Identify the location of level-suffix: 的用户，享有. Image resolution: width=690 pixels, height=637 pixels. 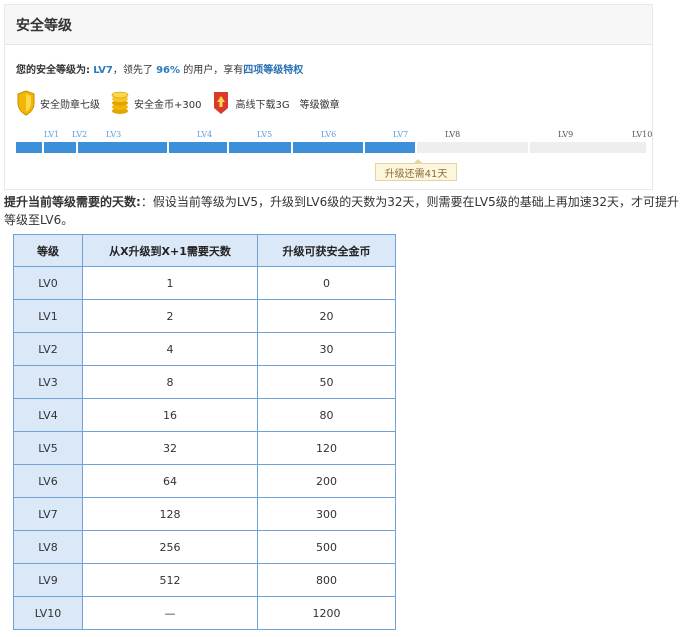
(213, 70).